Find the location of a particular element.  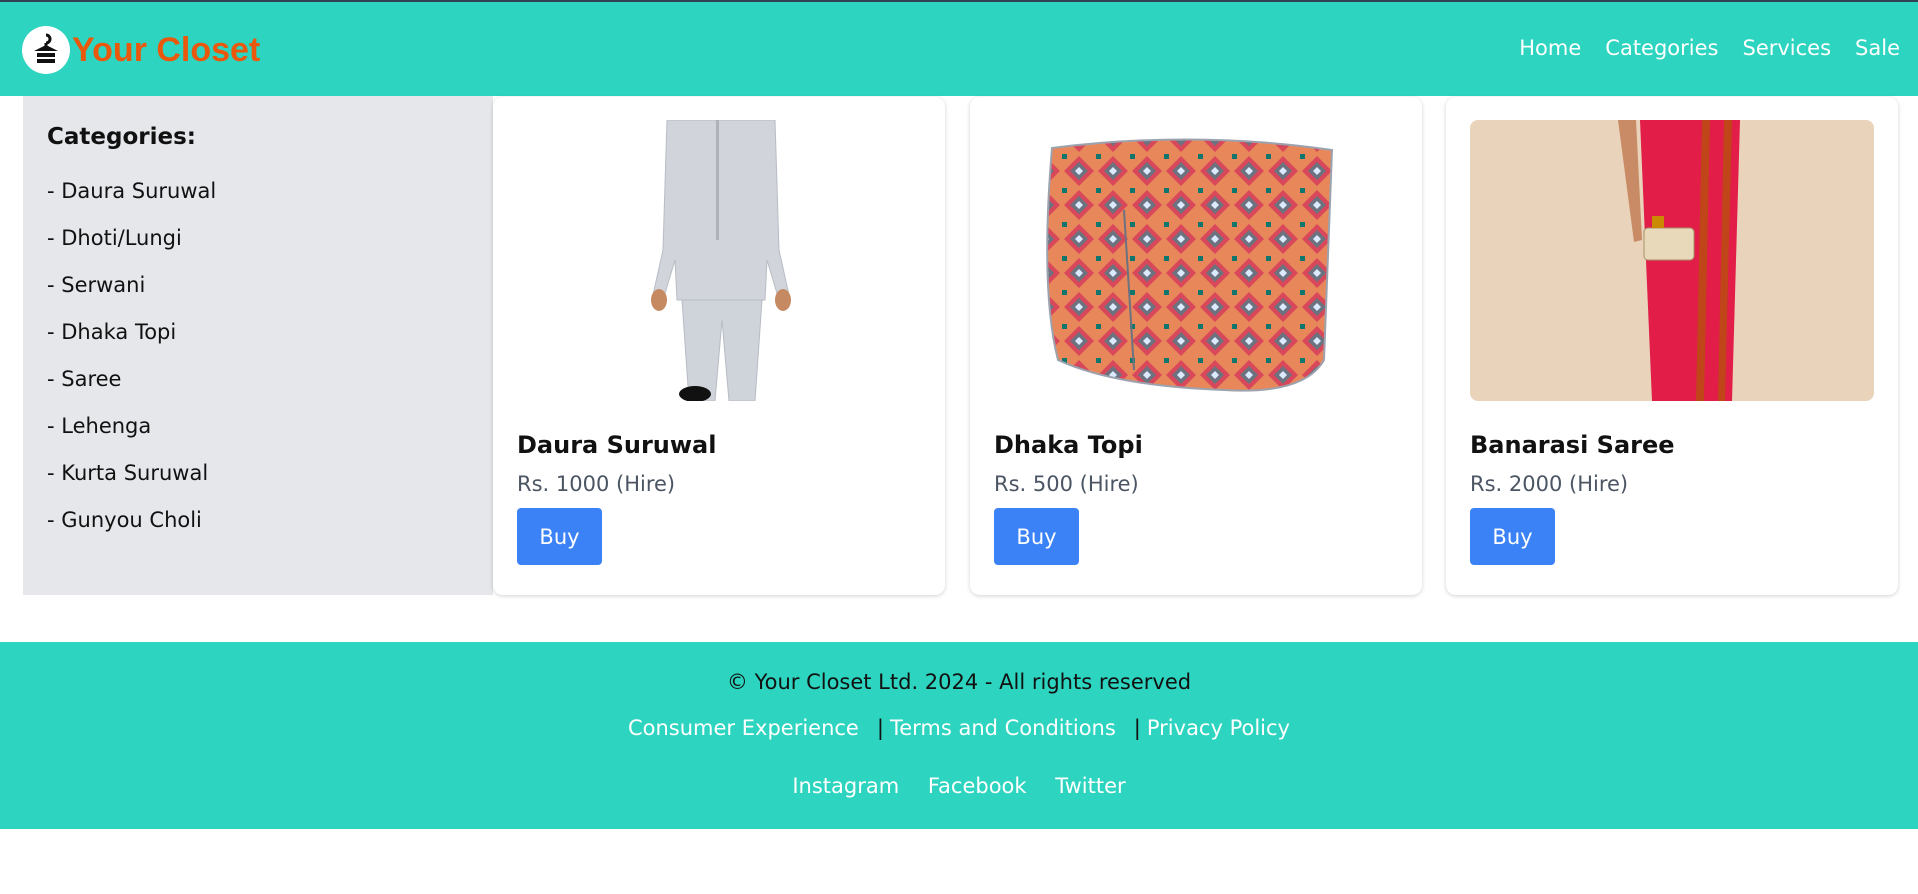

social-links: Instagram Facebook Twitter is located at coordinates (959, 786).